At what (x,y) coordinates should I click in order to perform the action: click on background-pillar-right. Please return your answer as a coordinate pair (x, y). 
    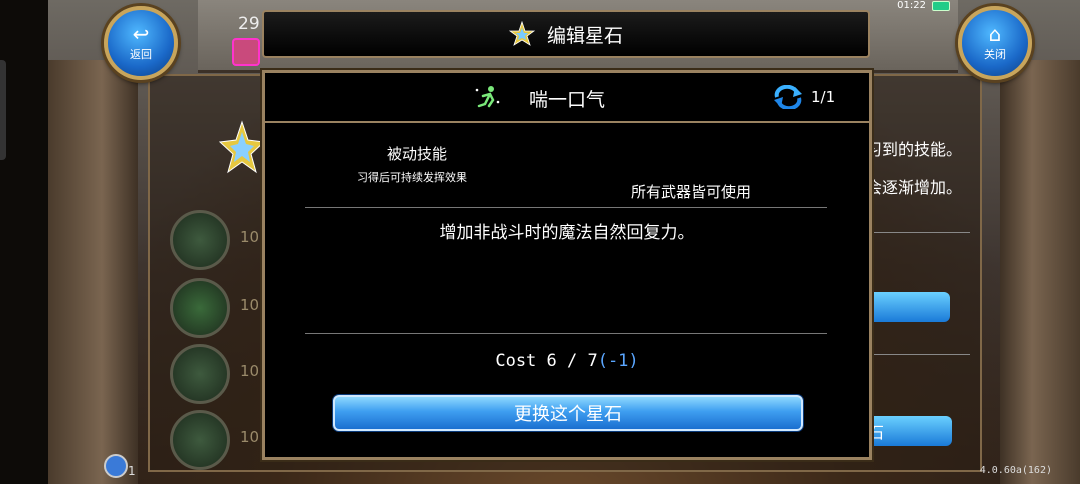
    Looking at the image, I should click on (1040, 272).